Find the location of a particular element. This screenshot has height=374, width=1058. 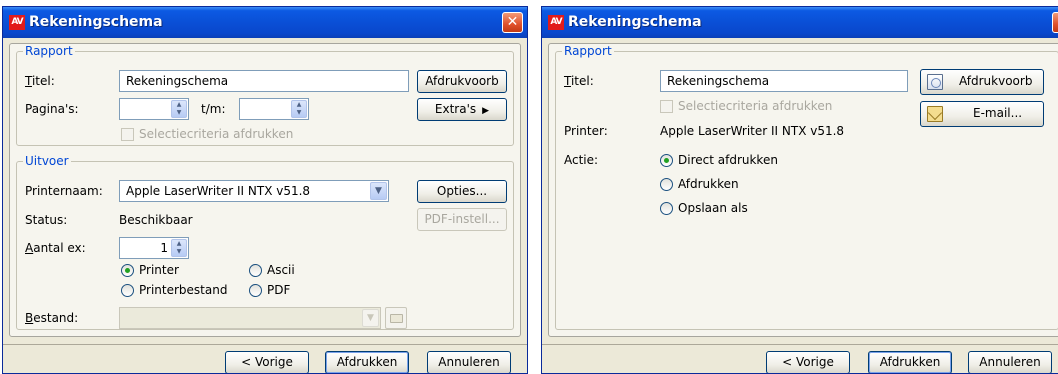

printernaam-label: Printernaam: is located at coordinates (64, 191).